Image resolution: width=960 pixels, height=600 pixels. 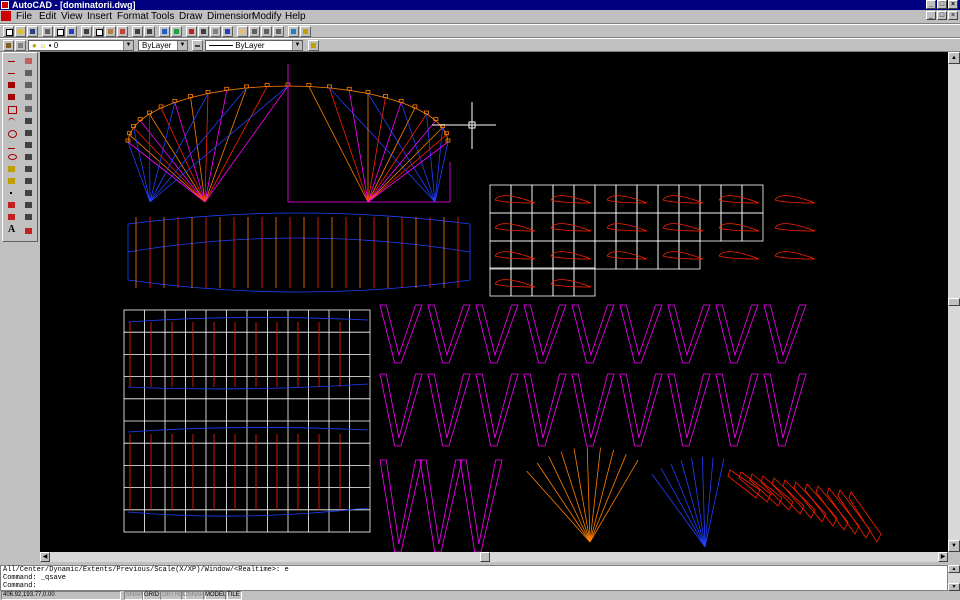 What do you see at coordinates (12, 73) in the screenshot?
I see `ray-icon` at bounding box center [12, 73].